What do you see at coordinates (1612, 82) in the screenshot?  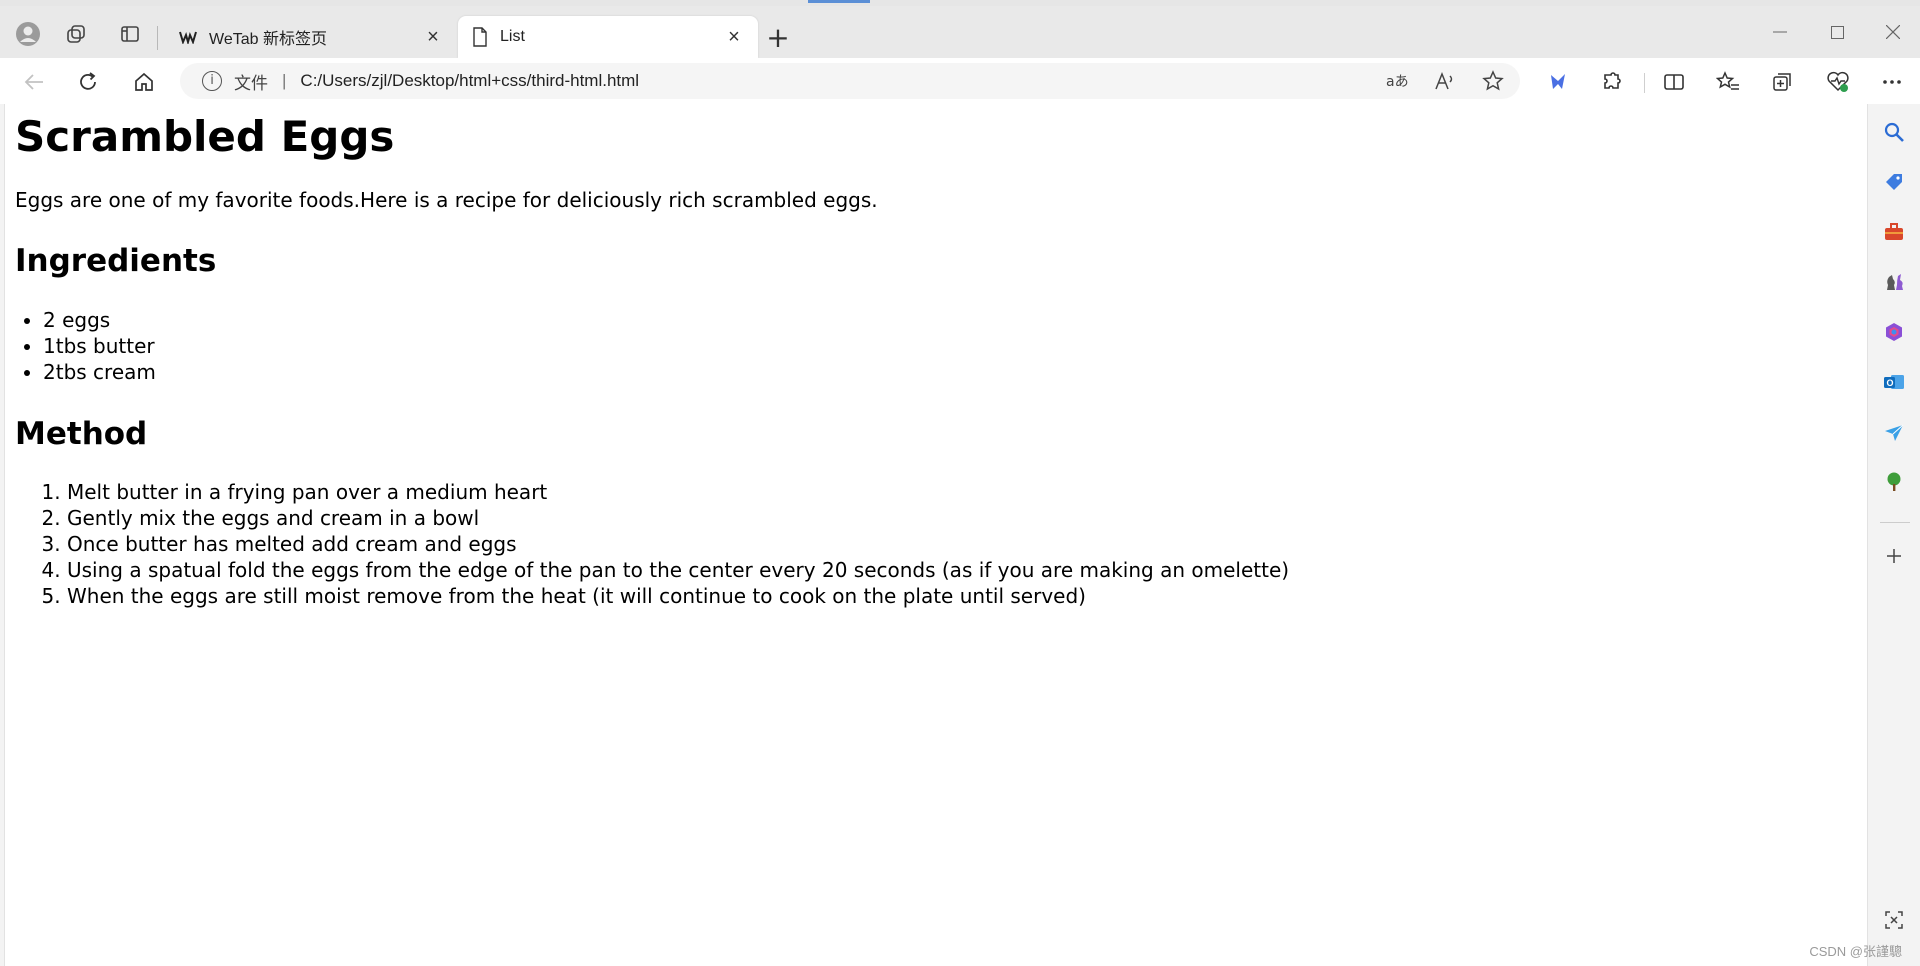 I see `extensions-icon` at bounding box center [1612, 82].